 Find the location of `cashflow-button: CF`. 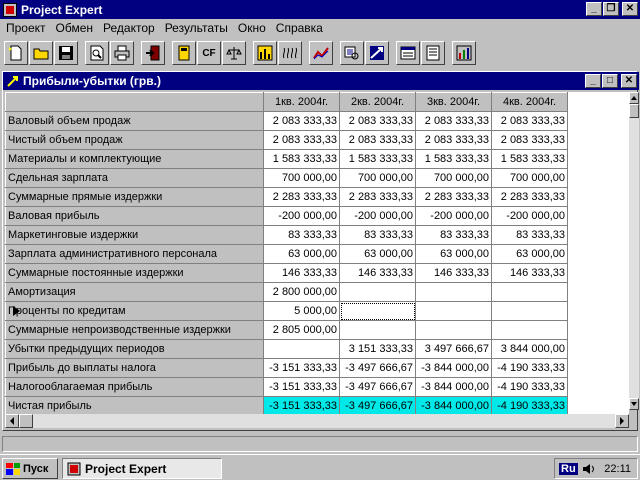

cashflow-button: CF is located at coordinates (209, 53).